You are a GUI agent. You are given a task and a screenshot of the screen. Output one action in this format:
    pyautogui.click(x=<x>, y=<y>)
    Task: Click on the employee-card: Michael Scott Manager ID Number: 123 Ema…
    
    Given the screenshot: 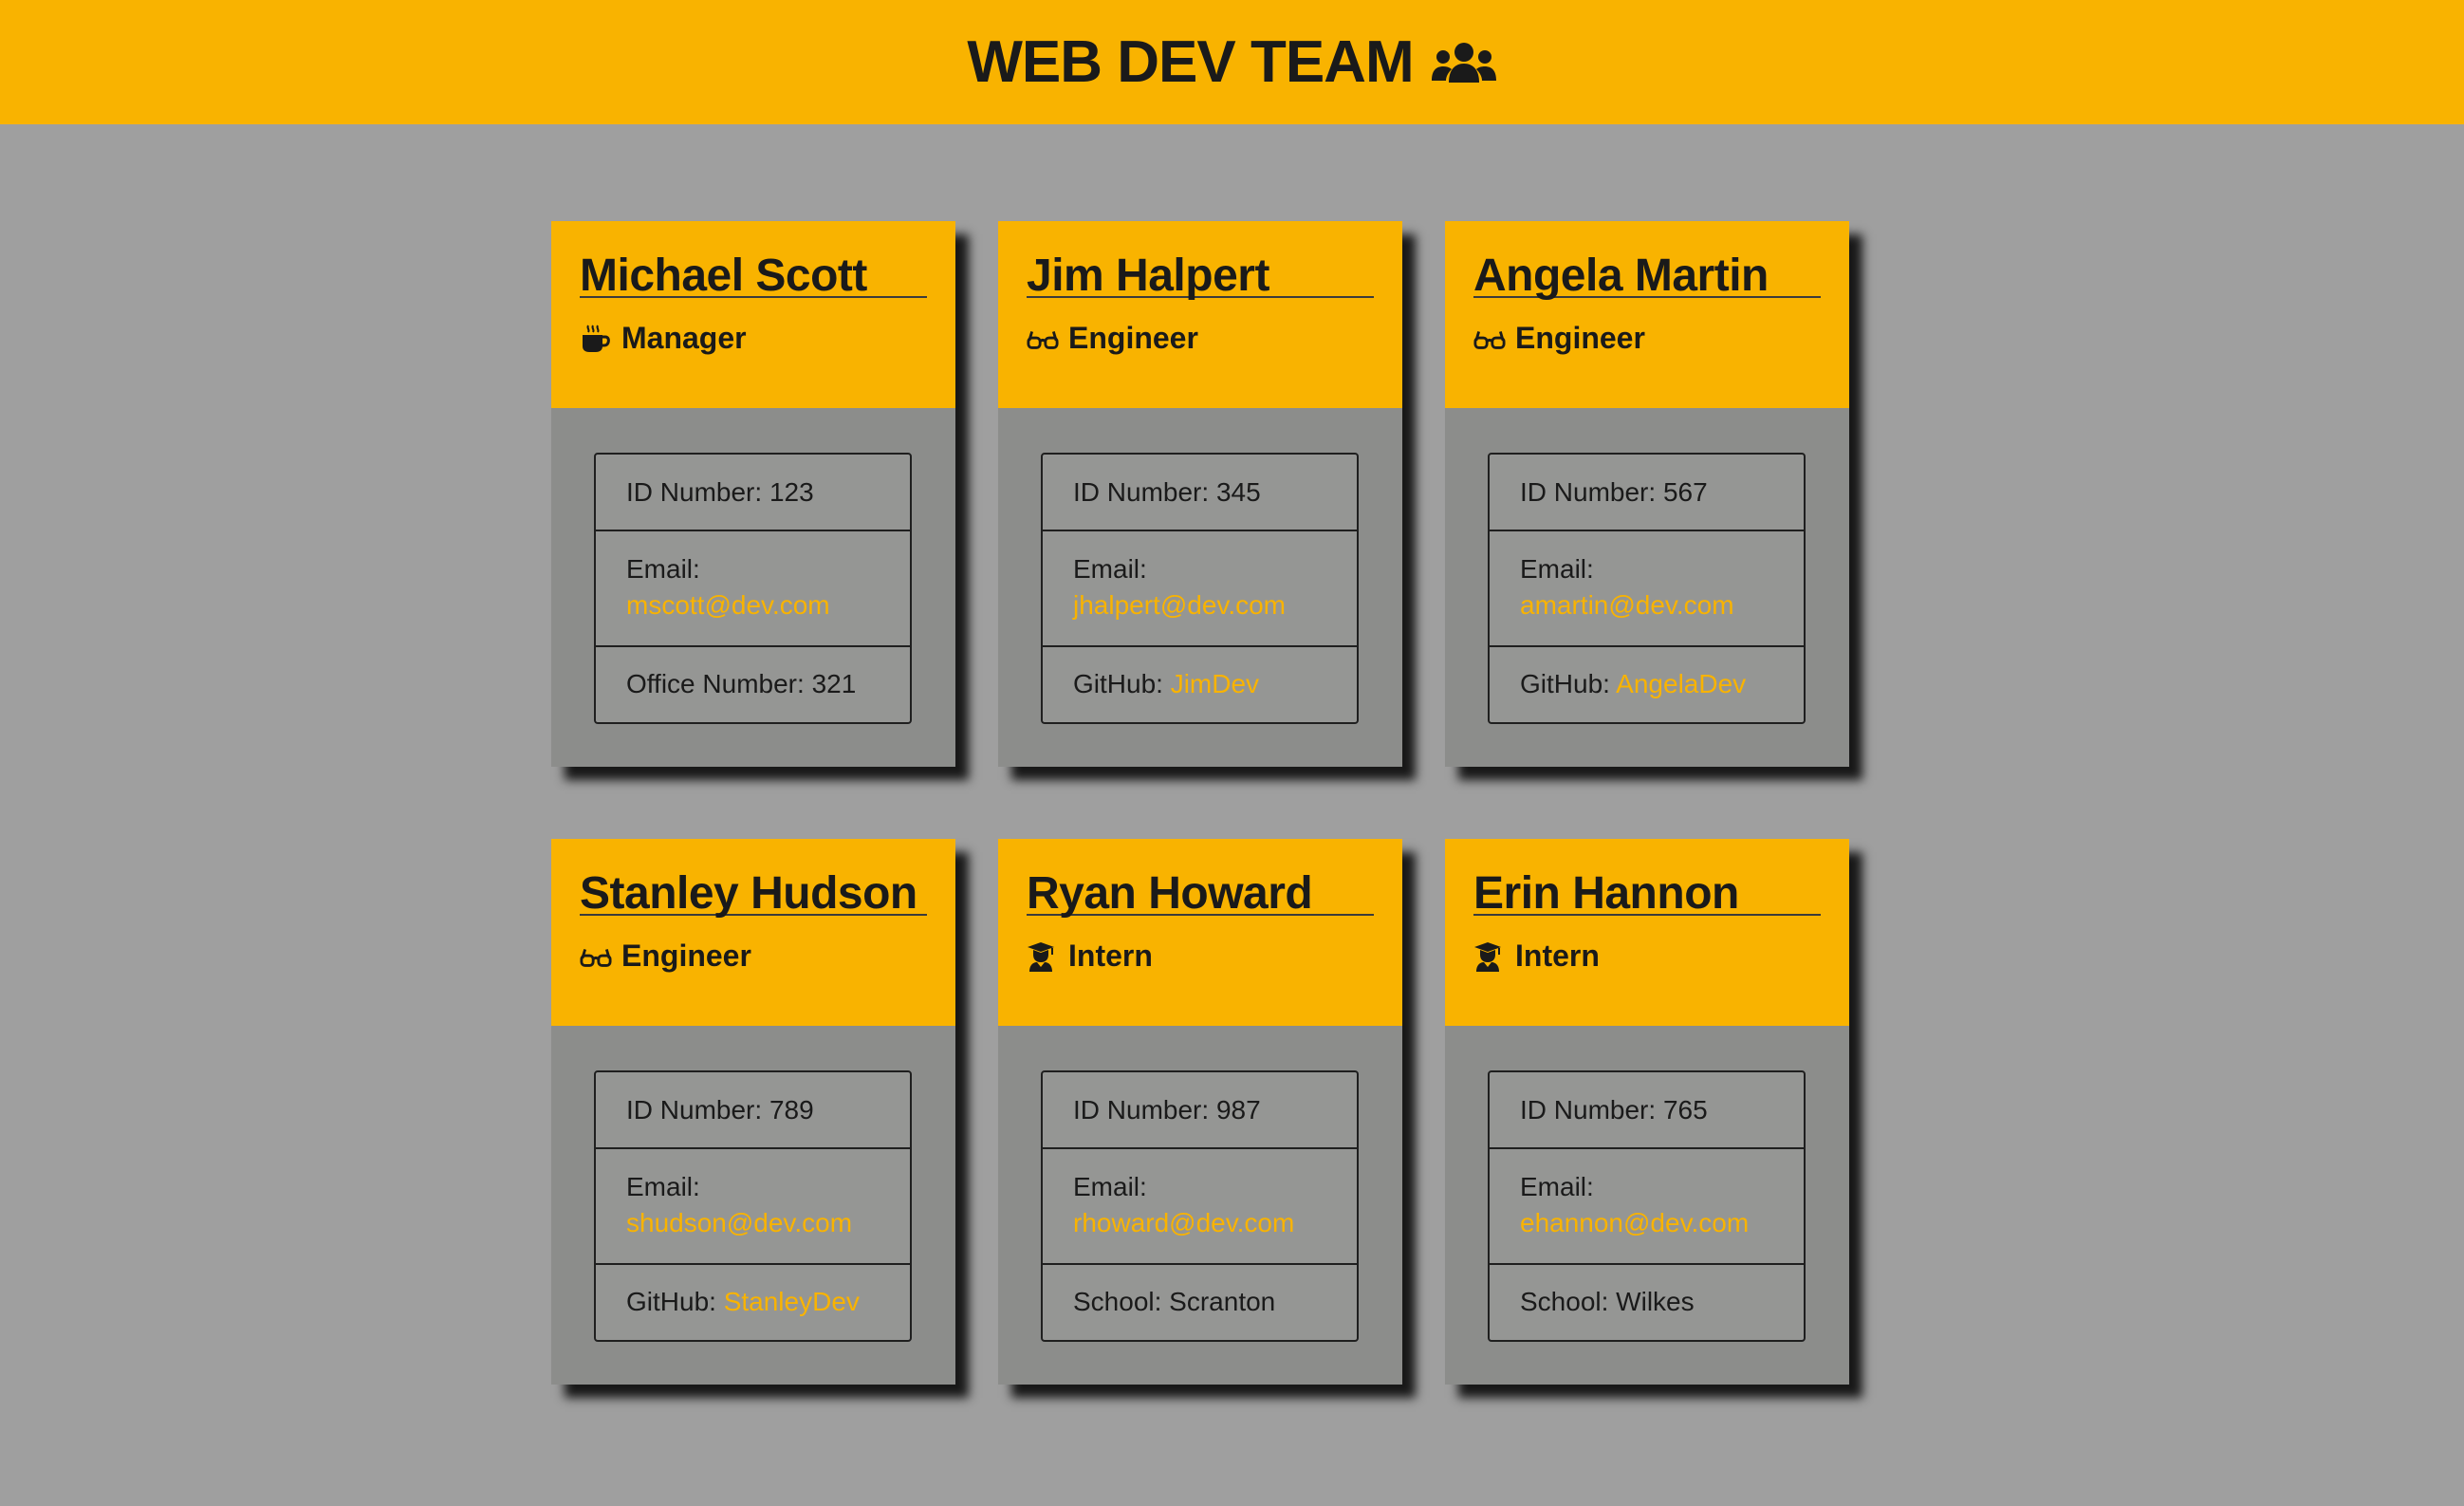 What is the action you would take?
    pyautogui.click(x=753, y=494)
    